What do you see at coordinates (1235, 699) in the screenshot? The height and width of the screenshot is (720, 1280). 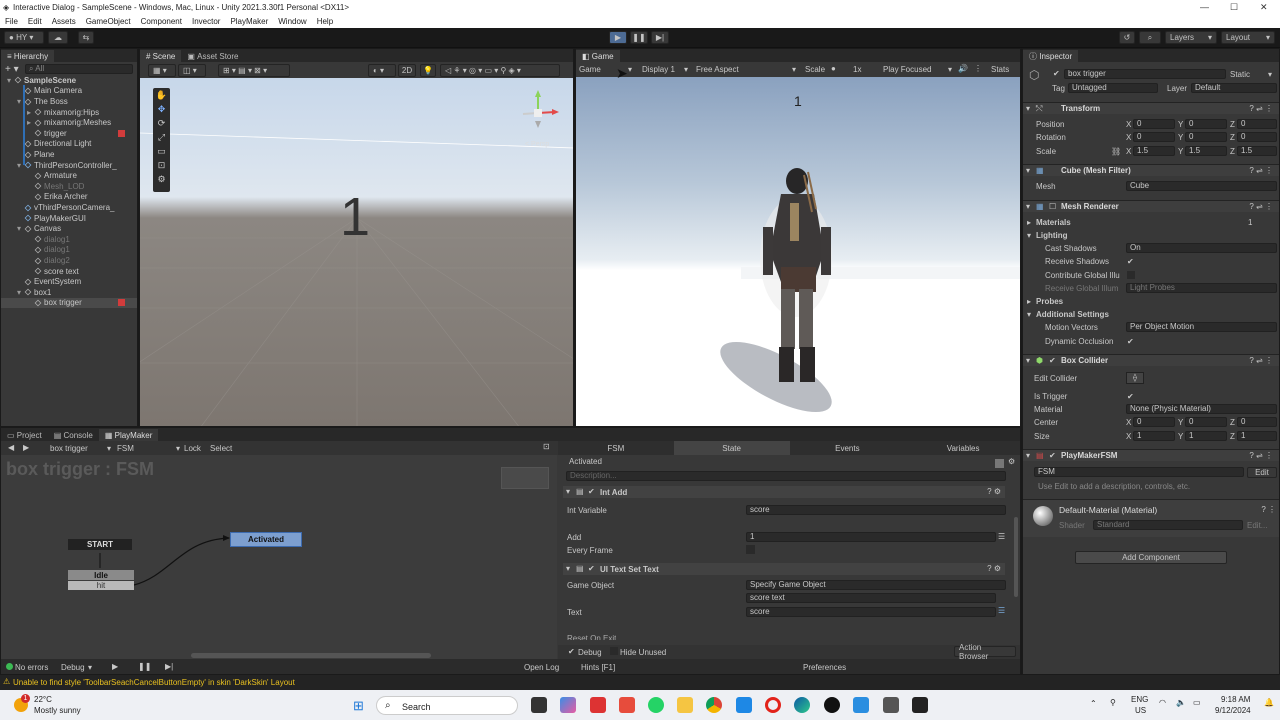 I see `clock-time: 9:18 AM` at bounding box center [1235, 699].